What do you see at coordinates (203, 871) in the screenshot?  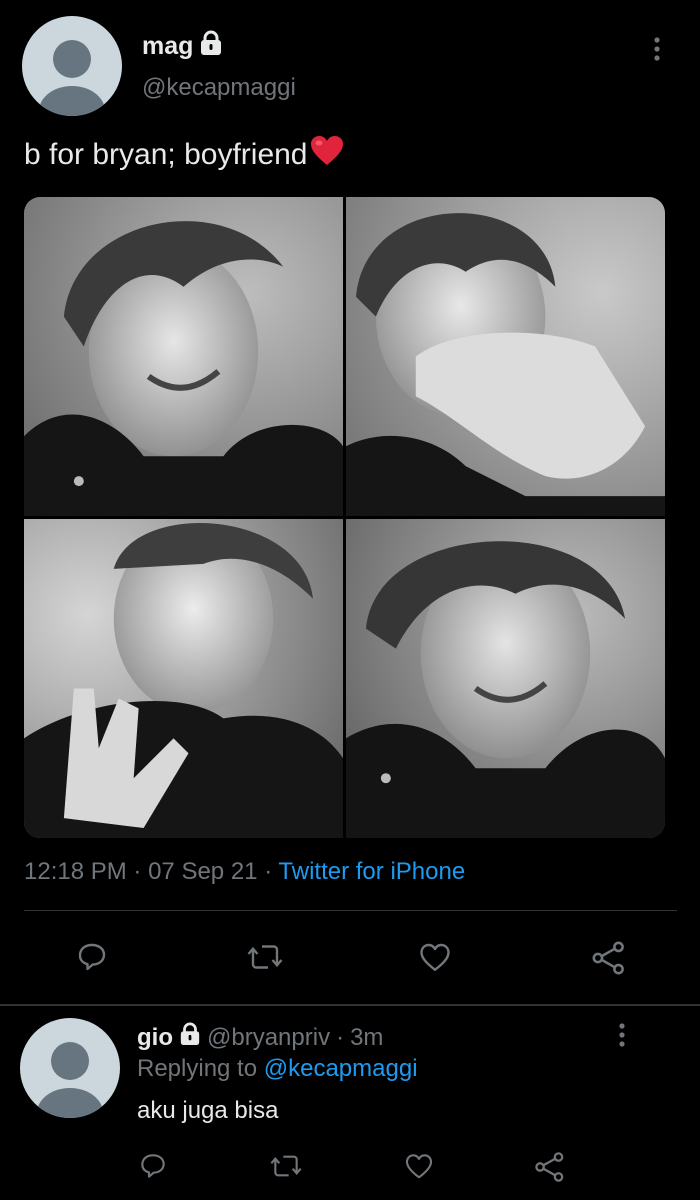 I see `tweet-date: 07 Sep 21` at bounding box center [203, 871].